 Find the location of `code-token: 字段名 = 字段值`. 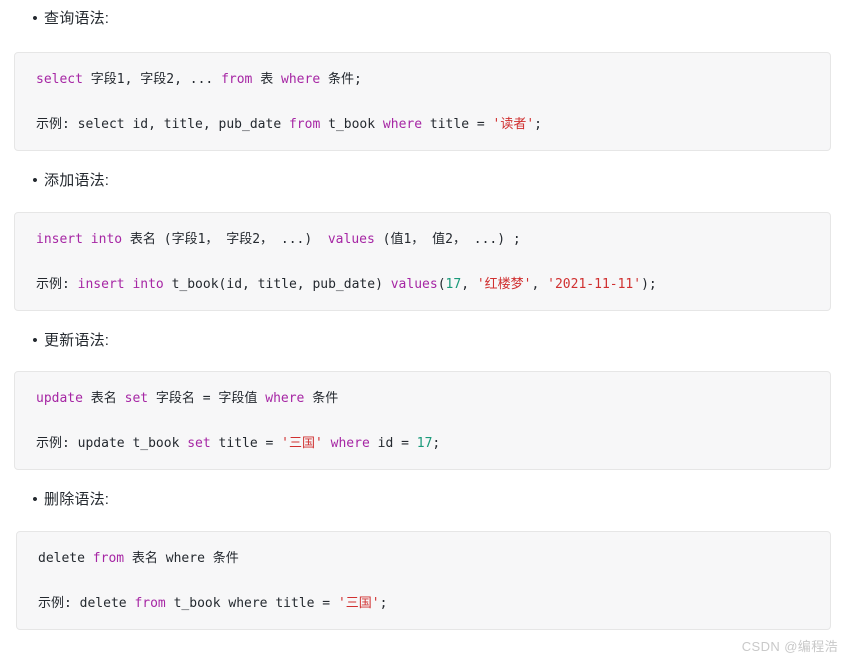

code-token: 字段名 = 字段值 is located at coordinates (207, 398).